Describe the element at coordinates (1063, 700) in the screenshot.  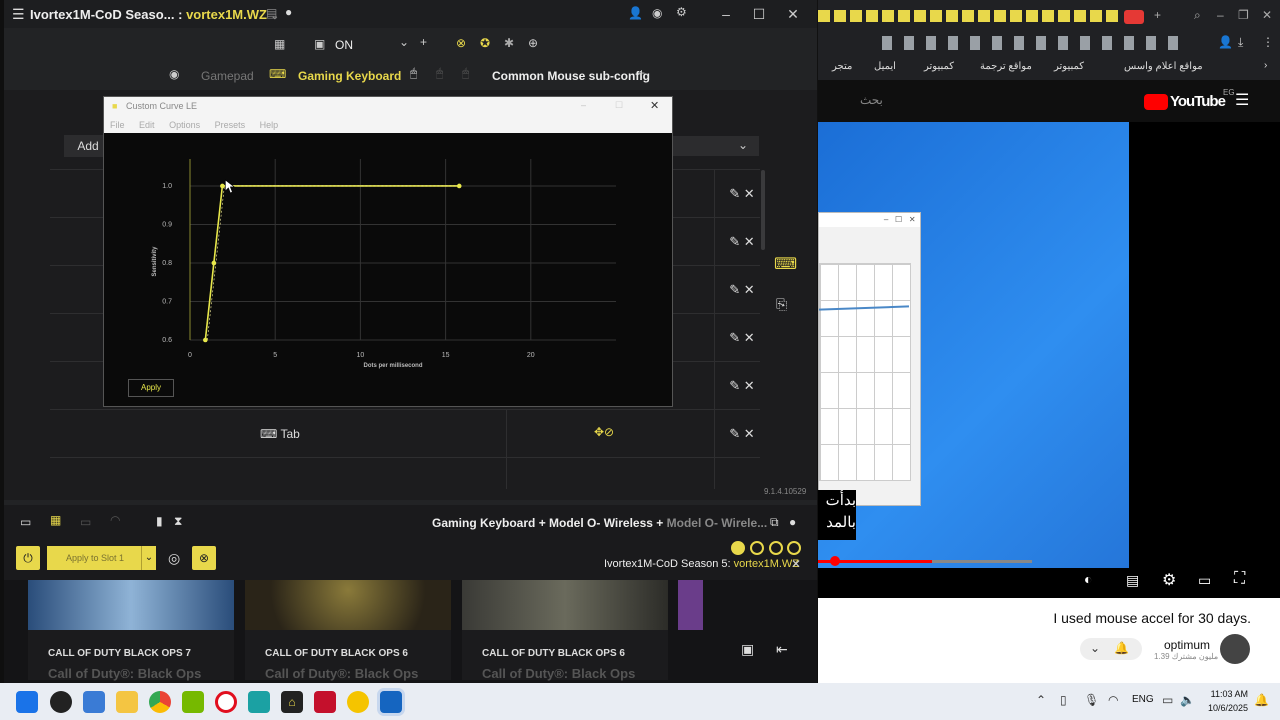
I see `usb-icon: ▯` at that location.